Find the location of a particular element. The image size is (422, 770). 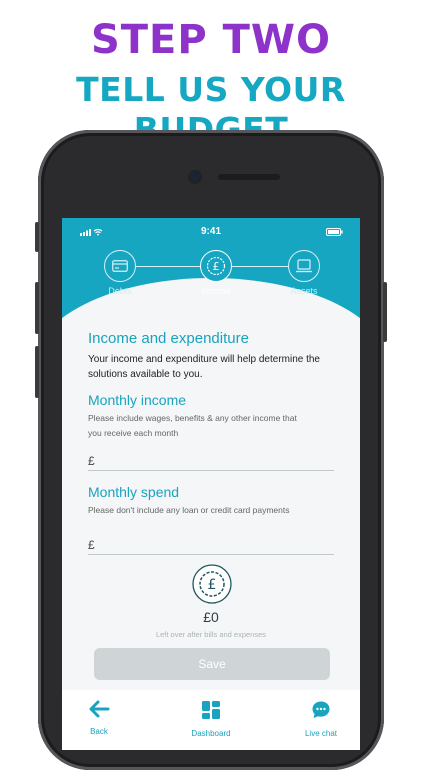

speaker-grille is located at coordinates (249, 177).